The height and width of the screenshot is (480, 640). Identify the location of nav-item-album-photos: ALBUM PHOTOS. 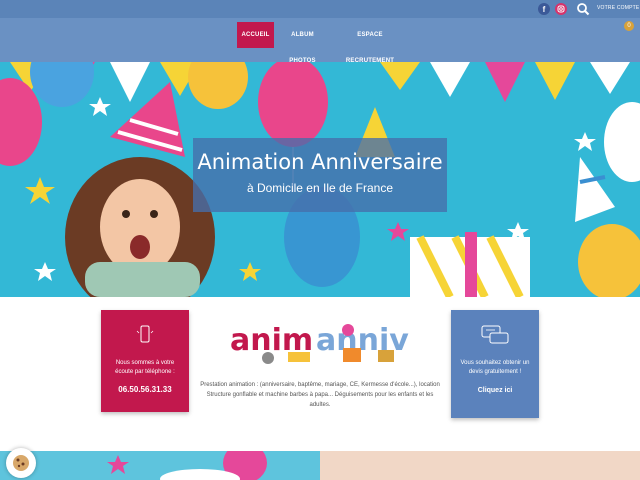
(302, 43).